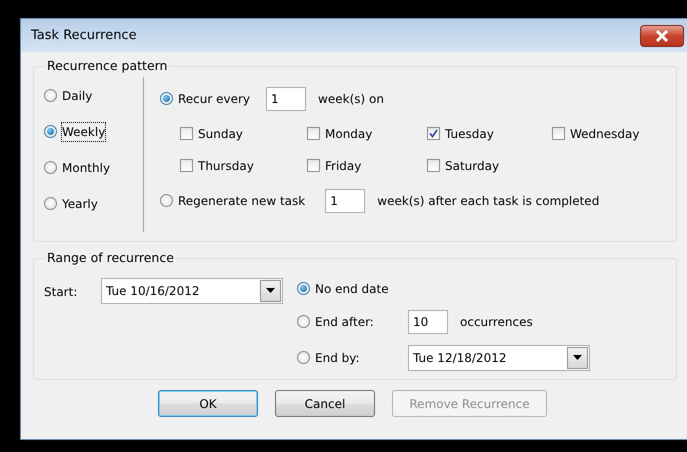  What do you see at coordinates (361, 321) in the screenshot?
I see `radio-label: End after:` at bounding box center [361, 321].